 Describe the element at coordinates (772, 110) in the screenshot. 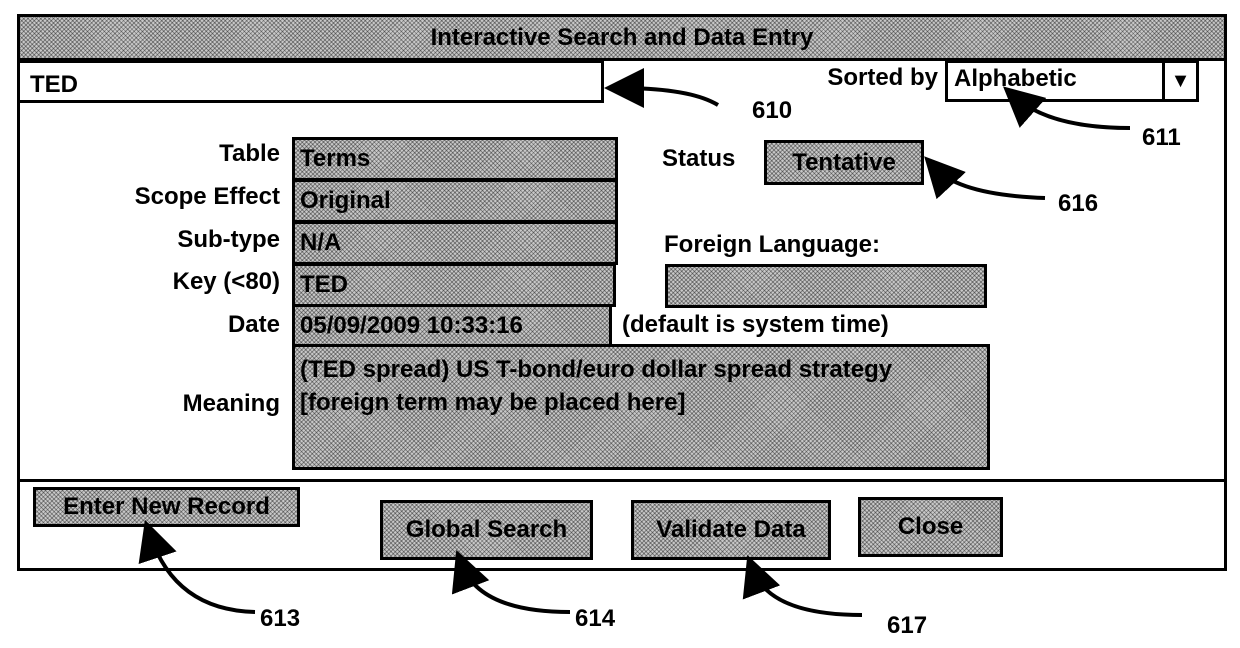

I see `callout-610: 610` at that location.